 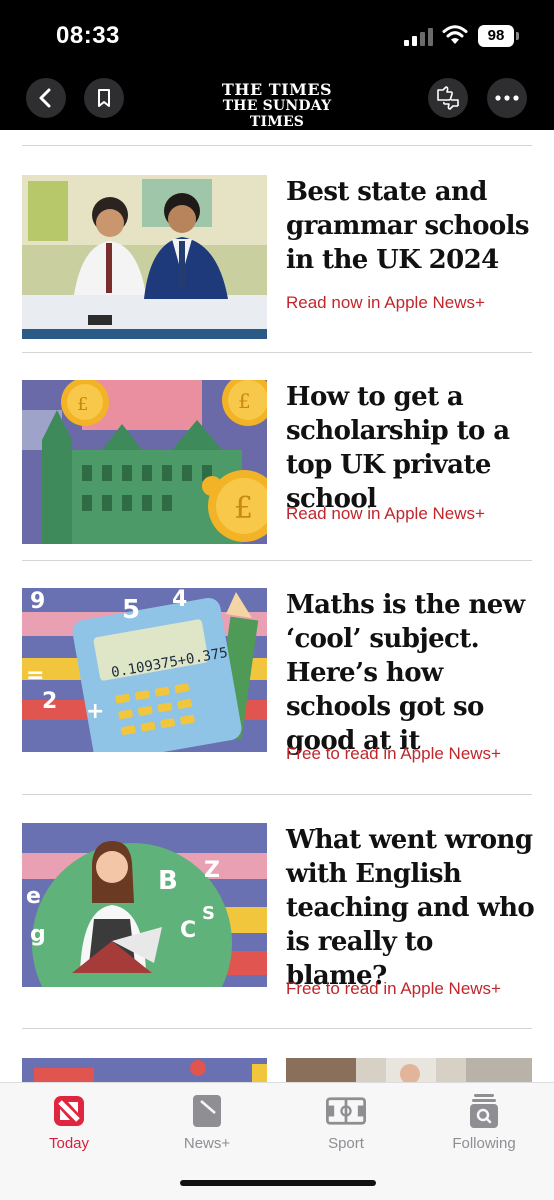 I want to click on tab-following: Following, so click(x=484, y=1121).